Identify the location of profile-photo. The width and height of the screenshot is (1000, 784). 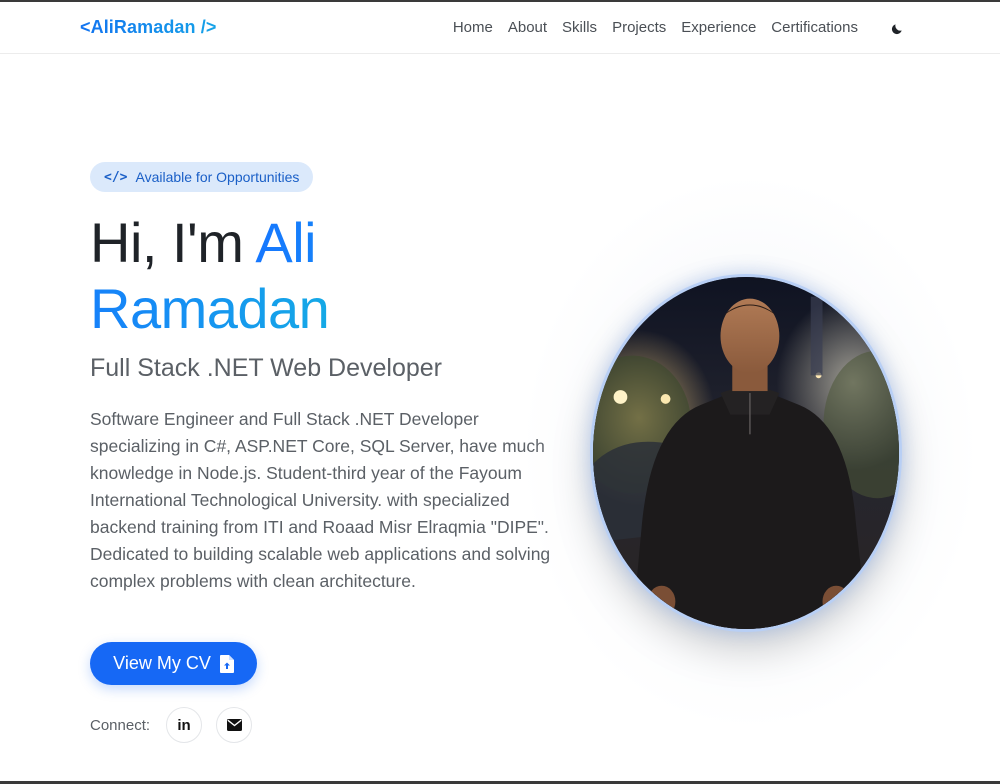
(746, 453).